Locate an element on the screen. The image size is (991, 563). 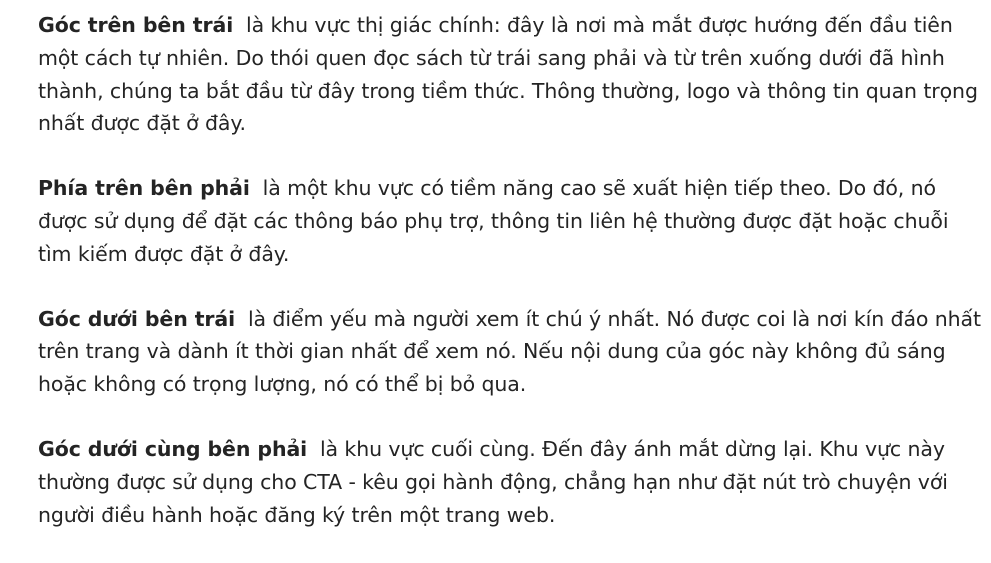
term-bottom-left: Góc dưới bên trái is located at coordinates (137, 318).